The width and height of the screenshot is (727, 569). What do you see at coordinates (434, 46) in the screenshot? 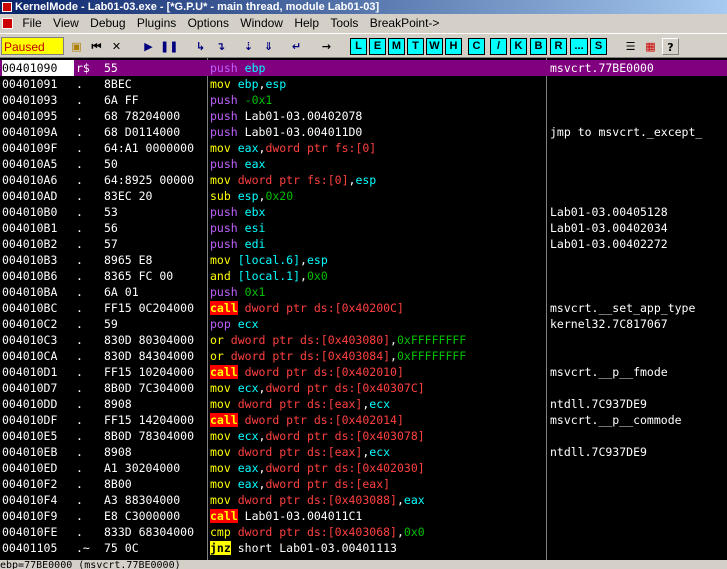
I see `window-windows-button: W` at bounding box center [434, 46].